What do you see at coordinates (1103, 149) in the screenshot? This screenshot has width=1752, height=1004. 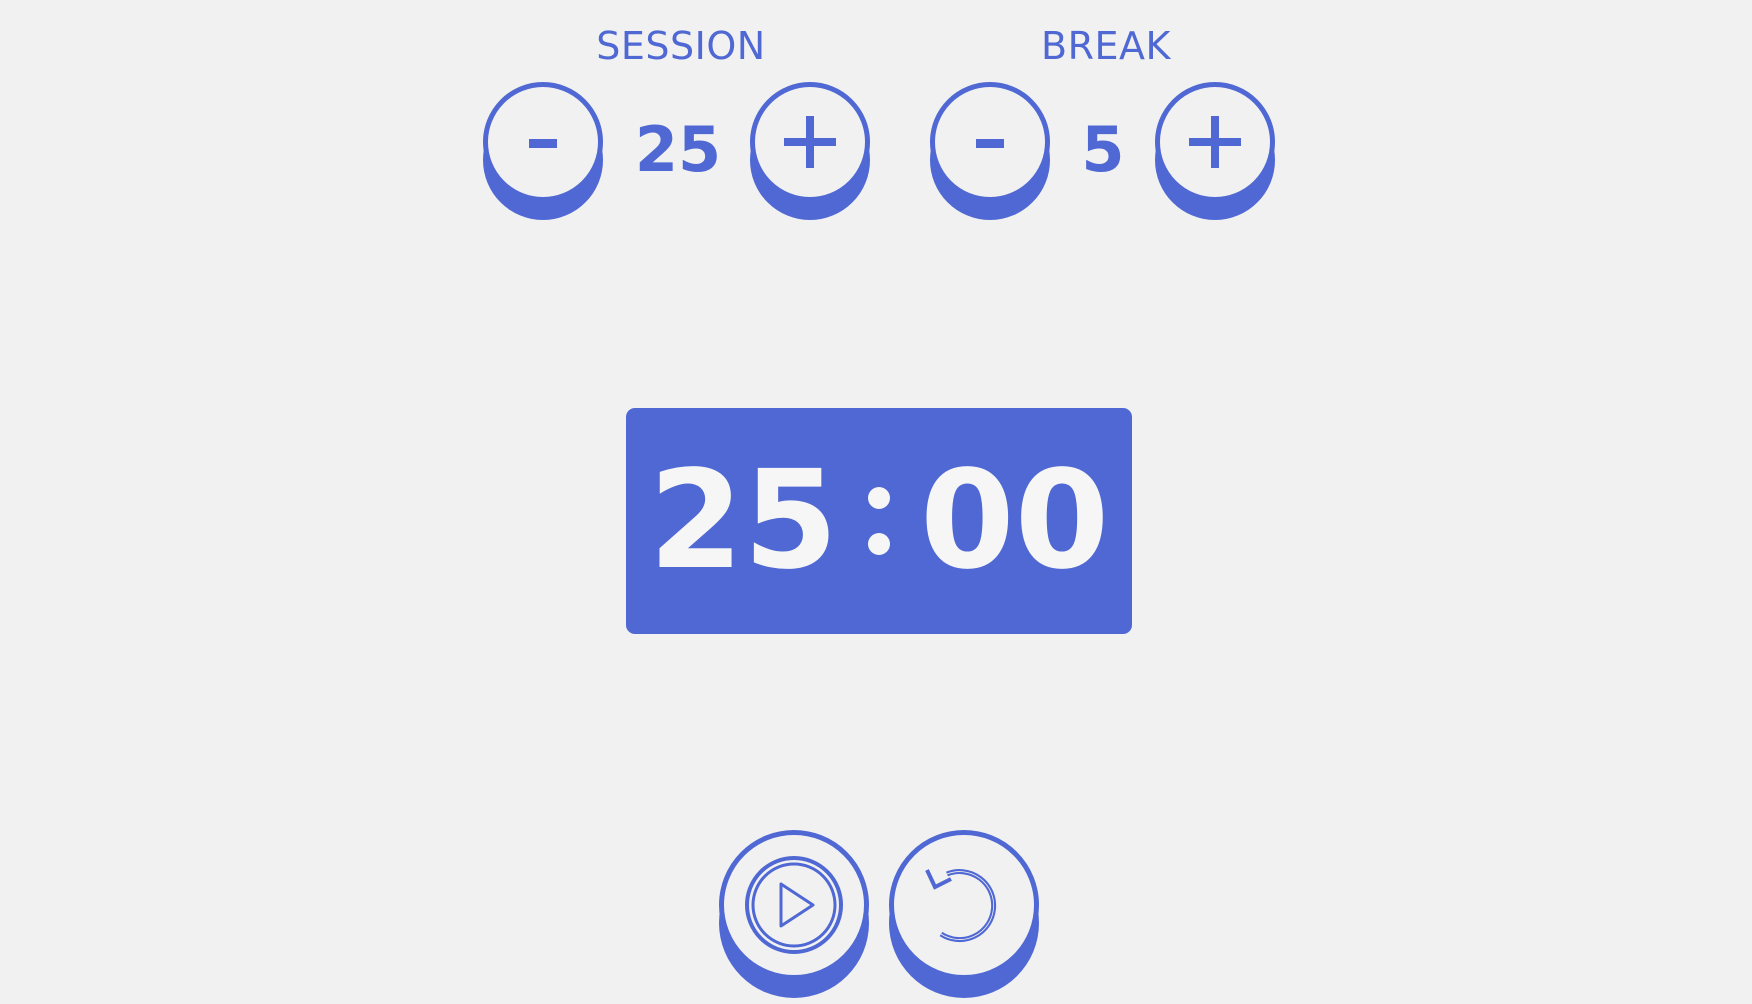 I see `break-length-value: 5` at bounding box center [1103, 149].